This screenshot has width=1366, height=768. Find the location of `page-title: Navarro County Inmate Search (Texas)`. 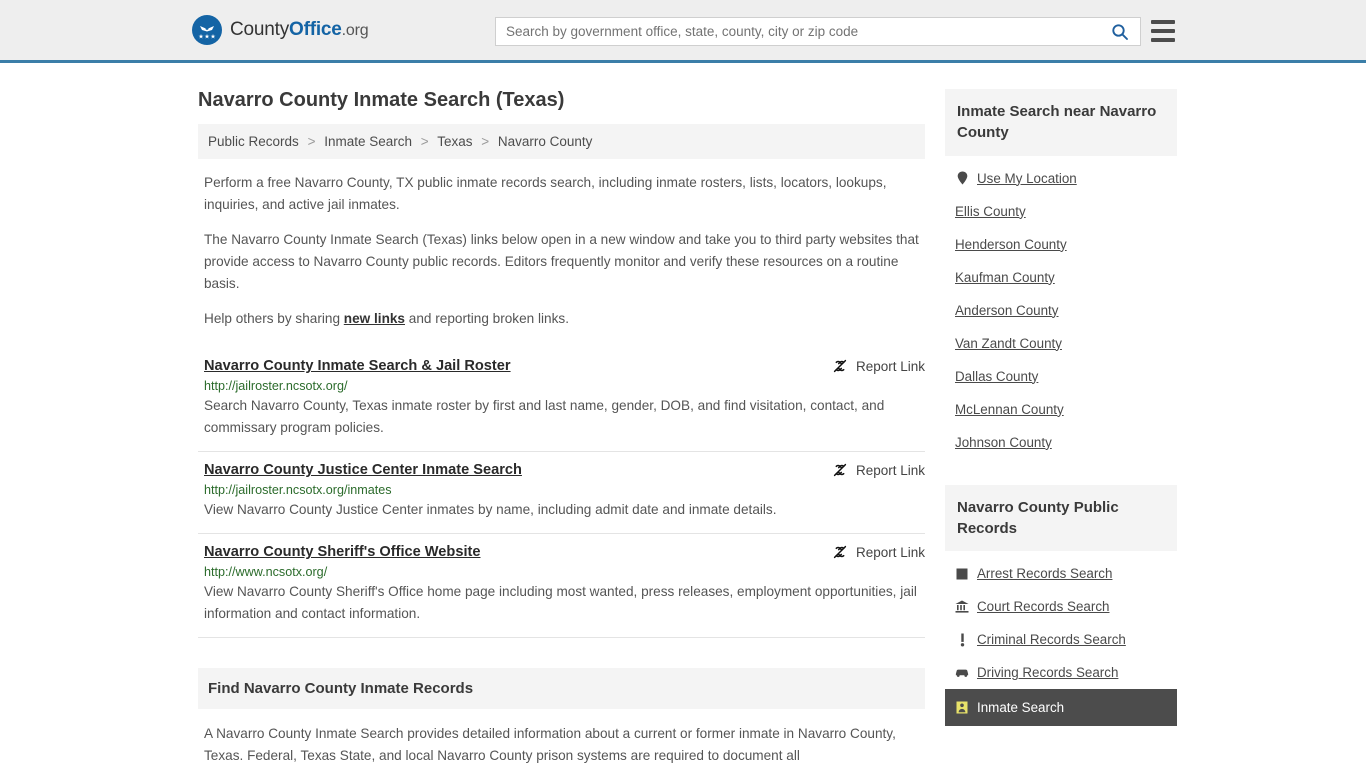

page-title: Navarro County Inmate Search (Texas) is located at coordinates (381, 100).